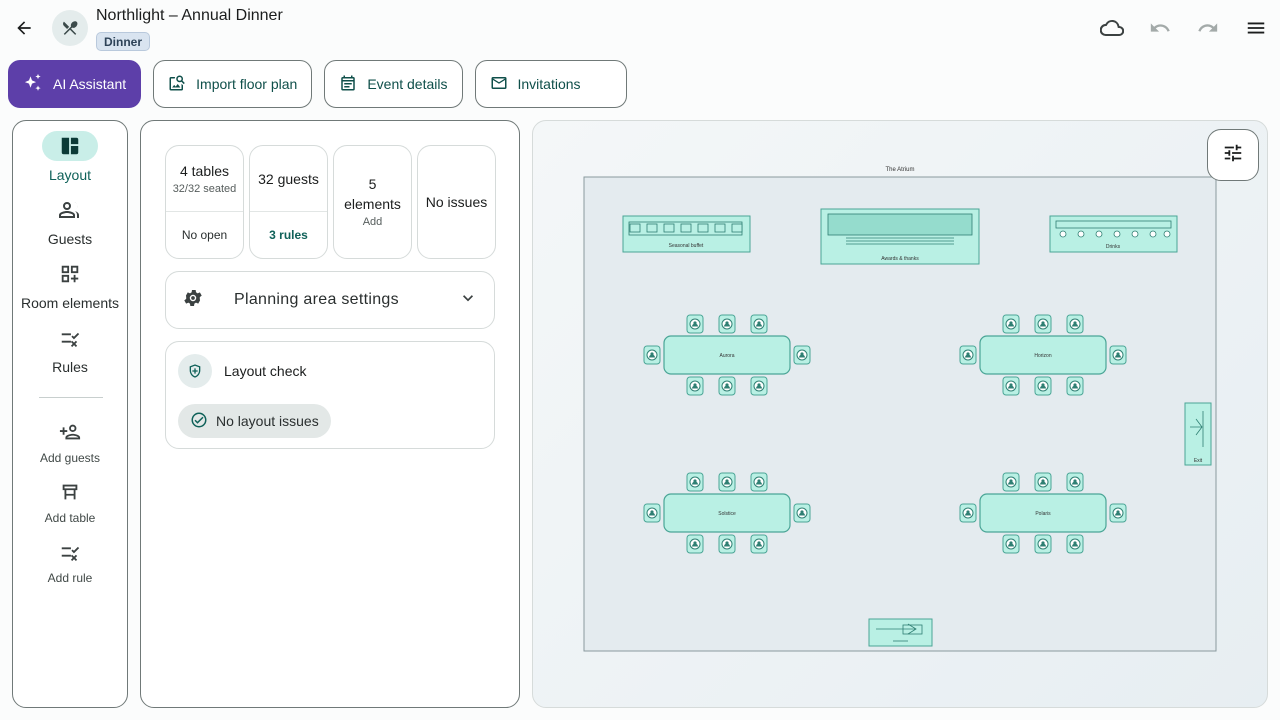  I want to click on sparkle-icon, so click(33, 84).